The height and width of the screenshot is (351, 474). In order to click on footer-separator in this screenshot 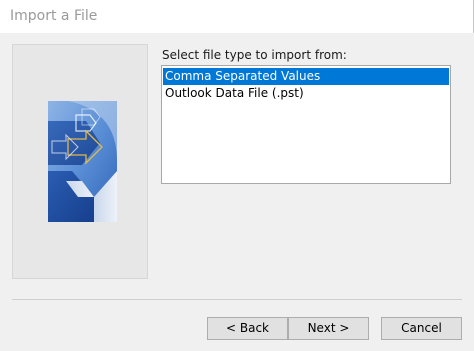, I will do `click(237, 299)`.